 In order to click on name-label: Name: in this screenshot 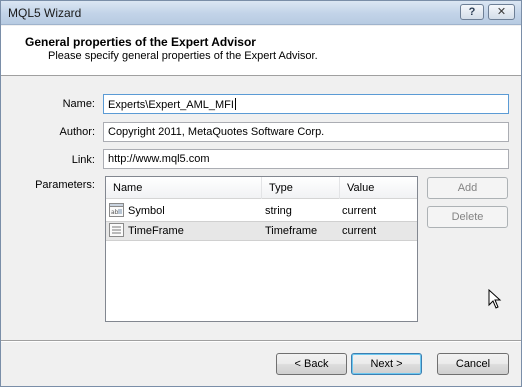, I will do `click(78, 104)`.